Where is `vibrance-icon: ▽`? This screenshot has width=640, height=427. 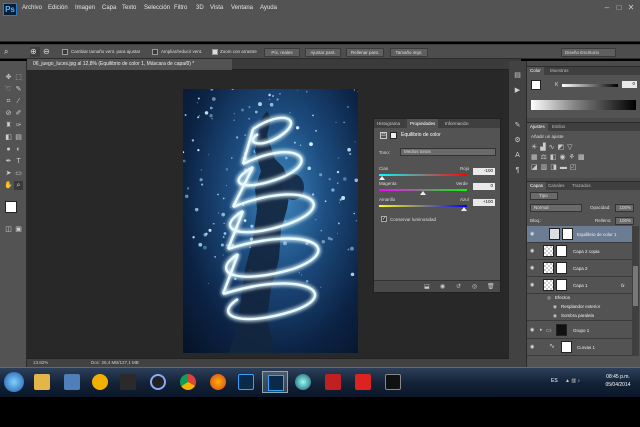 vibrance-icon: ▽ is located at coordinates (571, 147).